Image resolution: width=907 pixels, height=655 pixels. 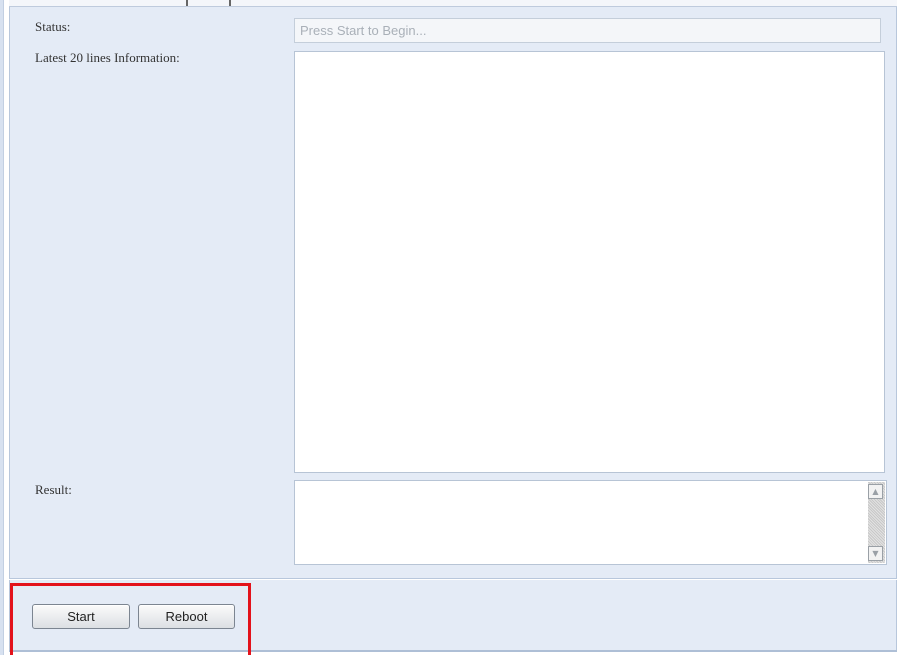 What do you see at coordinates (453, 3) in the screenshot?
I see `top-tab-strip` at bounding box center [453, 3].